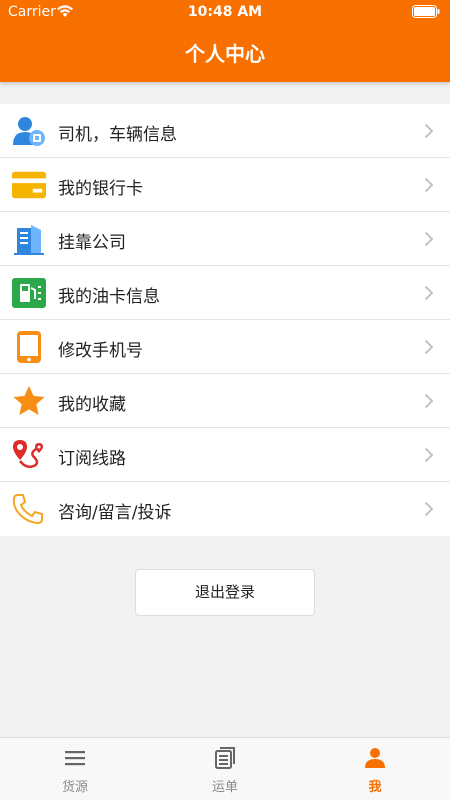  I want to click on tab-cargo: 货源, so click(75, 769).